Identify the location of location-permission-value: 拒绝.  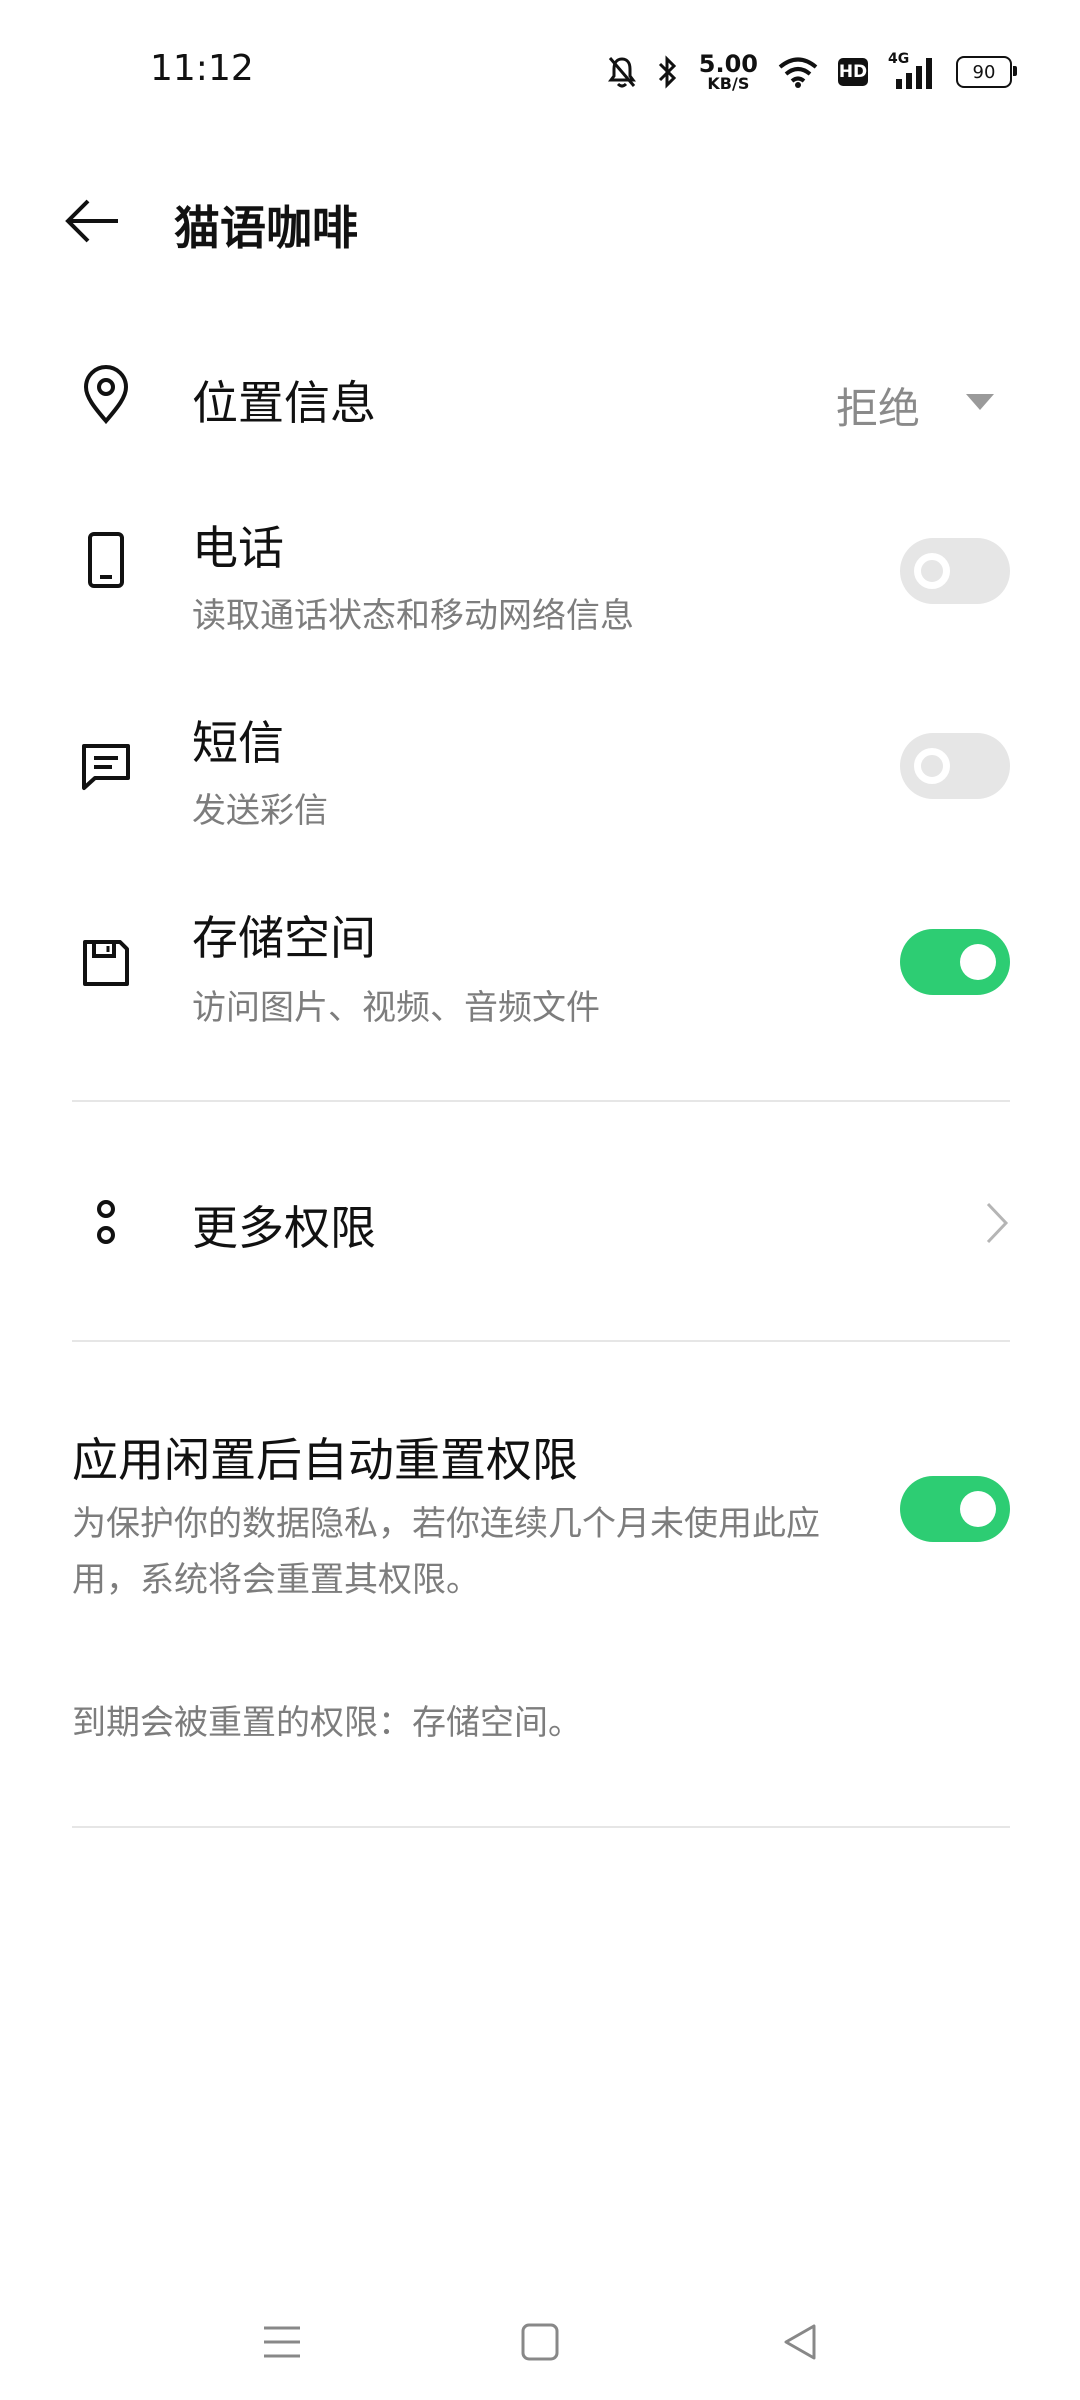
(878, 405).